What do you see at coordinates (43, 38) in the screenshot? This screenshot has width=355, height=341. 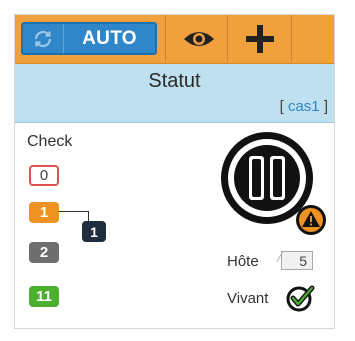 I see `sync-icon` at bounding box center [43, 38].